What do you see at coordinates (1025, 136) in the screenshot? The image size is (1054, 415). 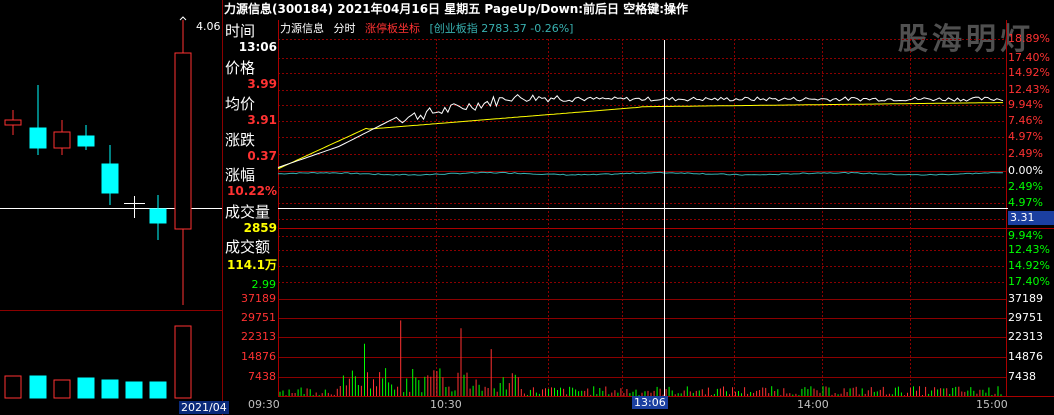 I see `axis-label-up: 4.97%` at bounding box center [1025, 136].